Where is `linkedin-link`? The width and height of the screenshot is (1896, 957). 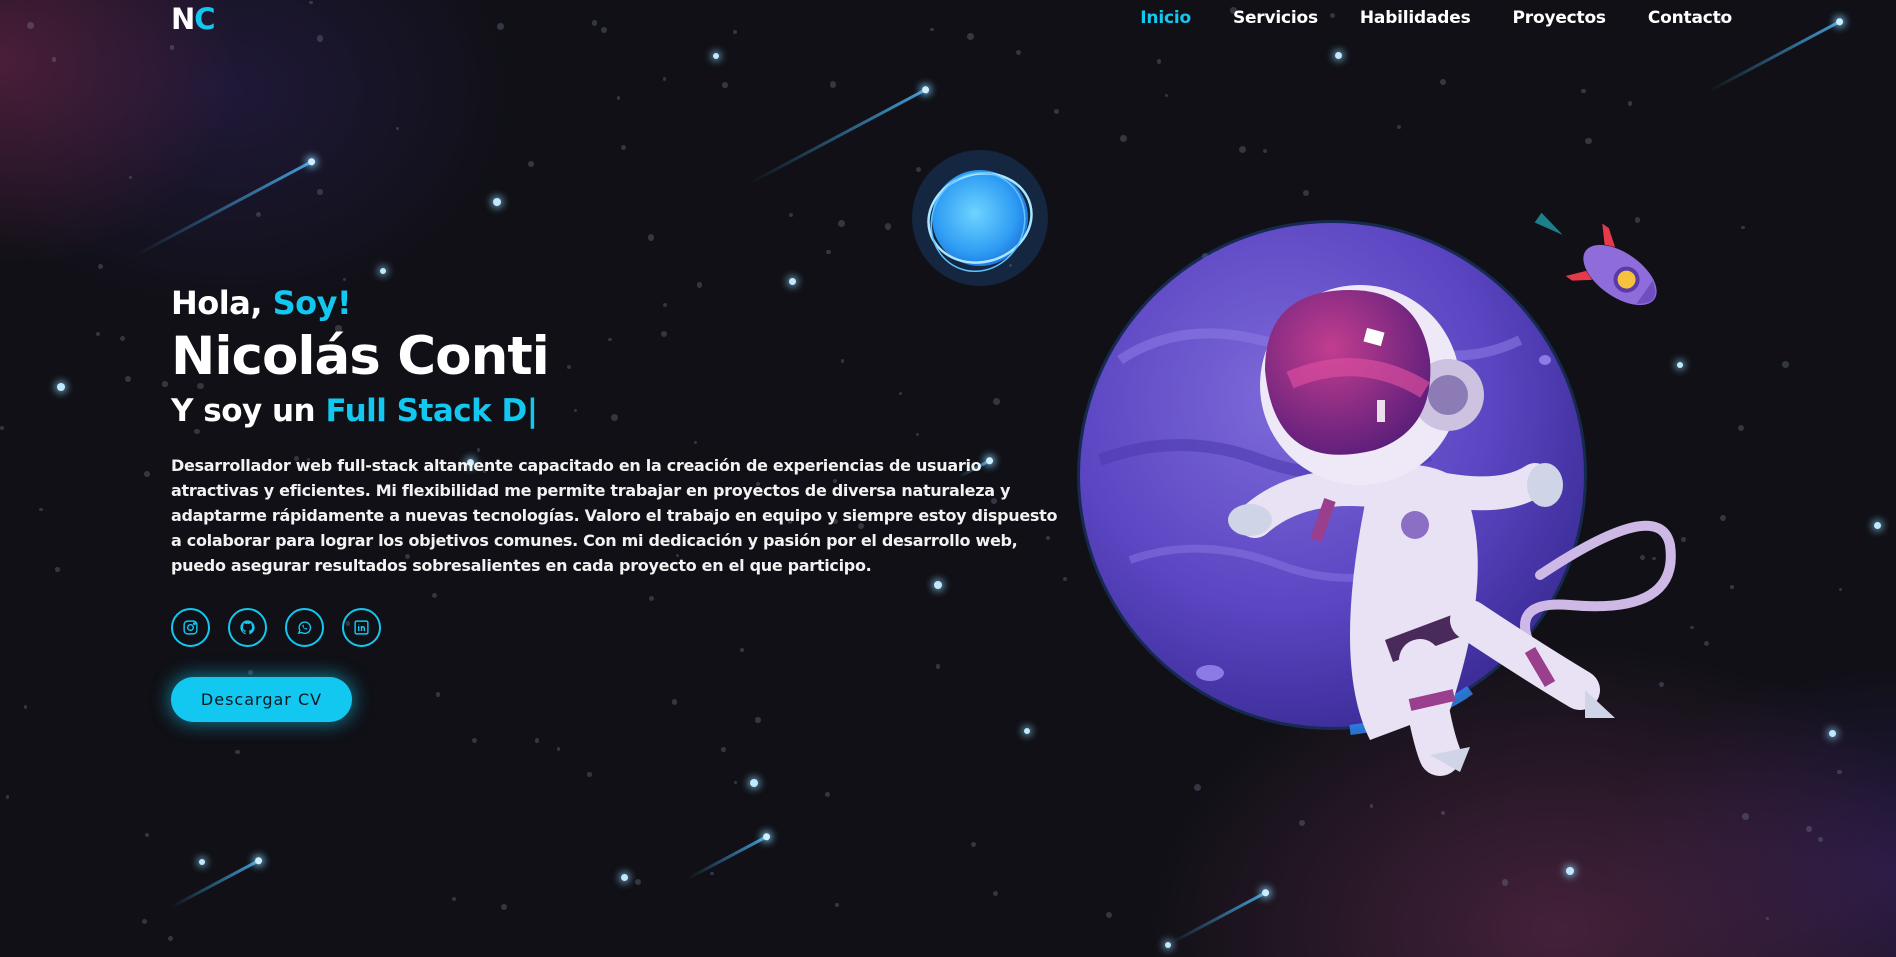
linkedin-link is located at coordinates (361, 627).